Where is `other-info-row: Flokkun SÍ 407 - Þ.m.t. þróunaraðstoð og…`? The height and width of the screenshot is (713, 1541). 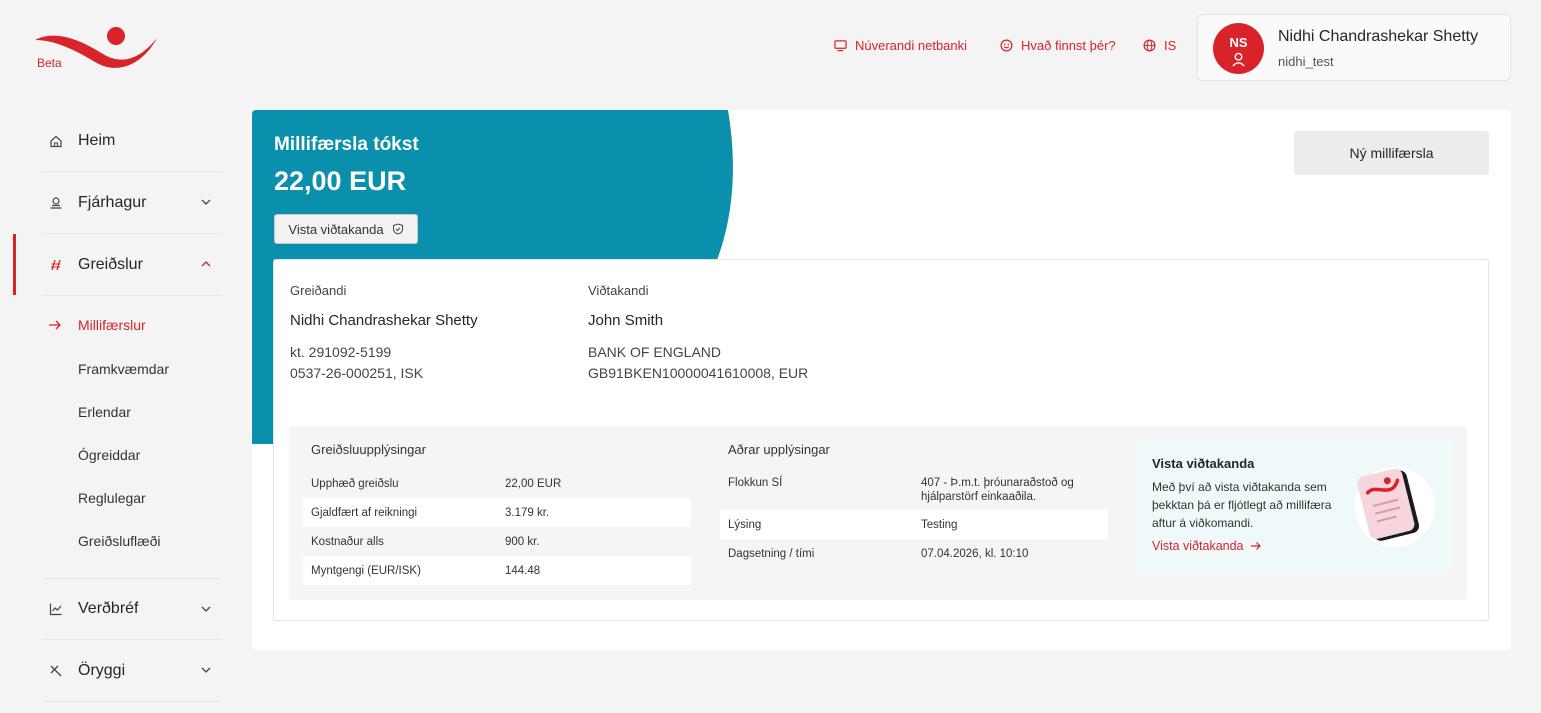
other-info-row: Flokkun SÍ 407 - Þ.m.t. þróunaraðstoð og… is located at coordinates (914, 488).